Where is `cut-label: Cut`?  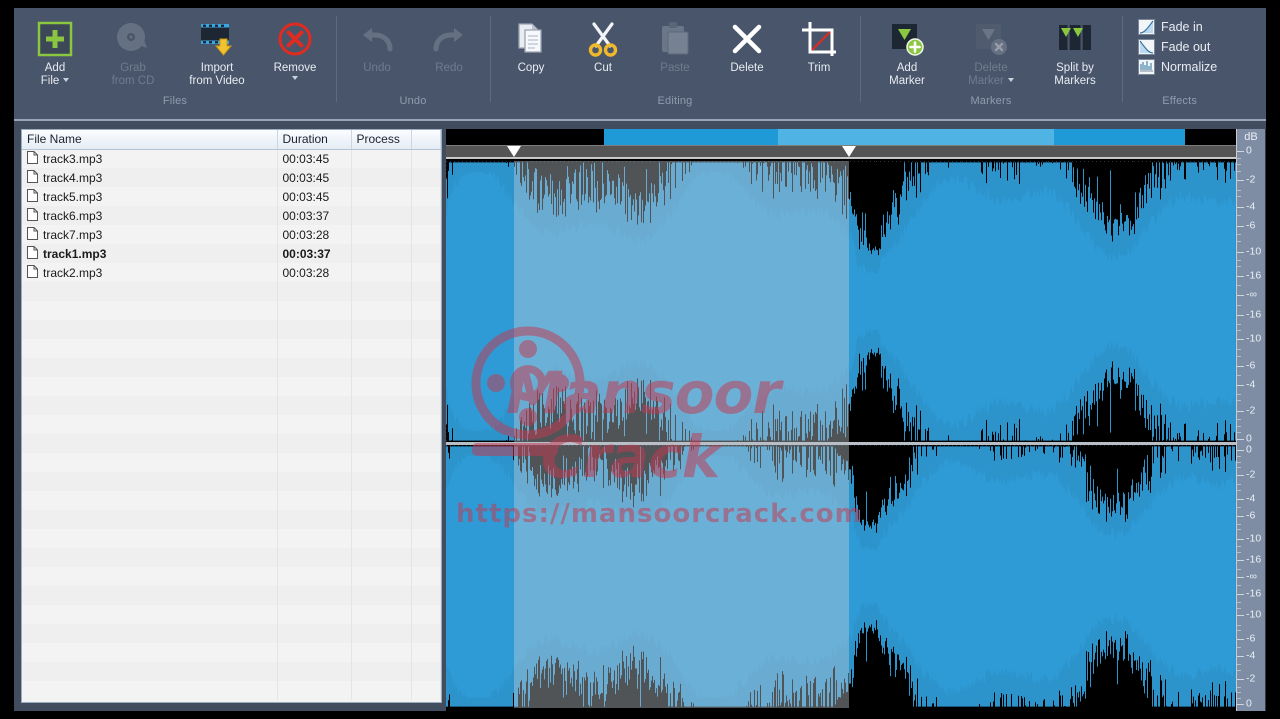 cut-label: Cut is located at coordinates (603, 68).